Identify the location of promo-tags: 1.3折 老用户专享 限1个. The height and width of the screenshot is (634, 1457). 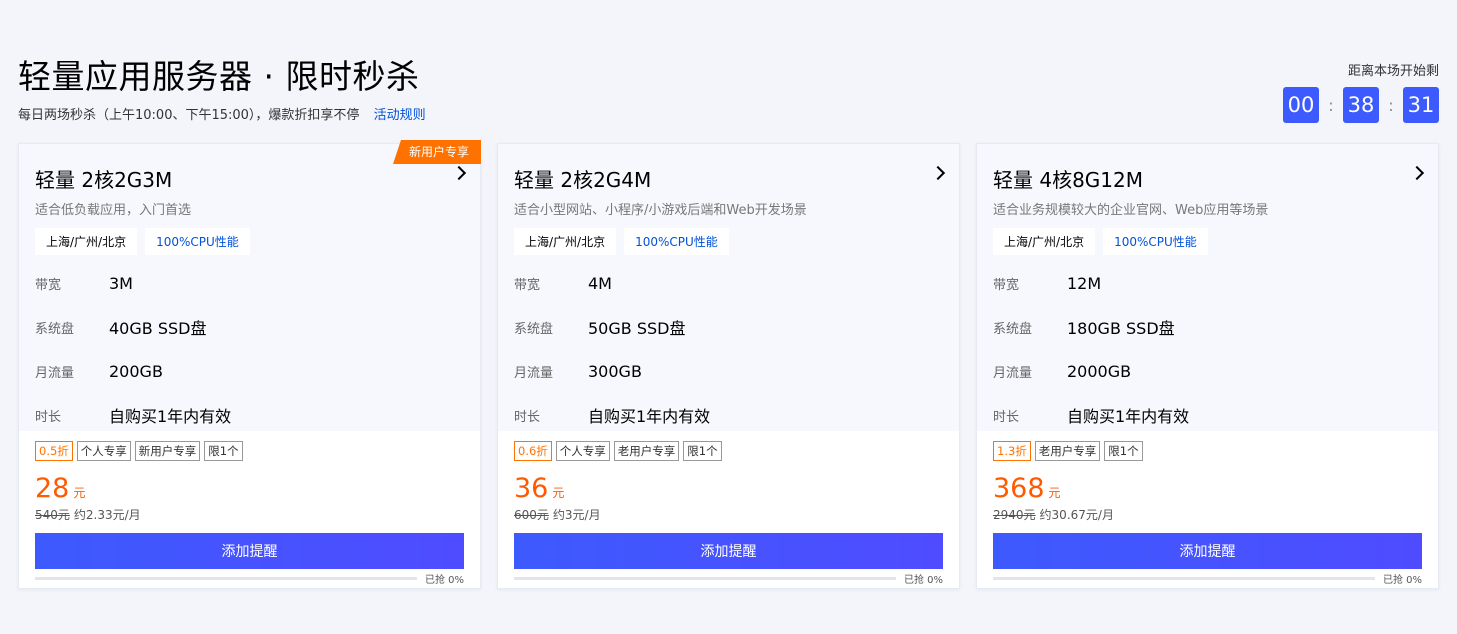
(1207, 451).